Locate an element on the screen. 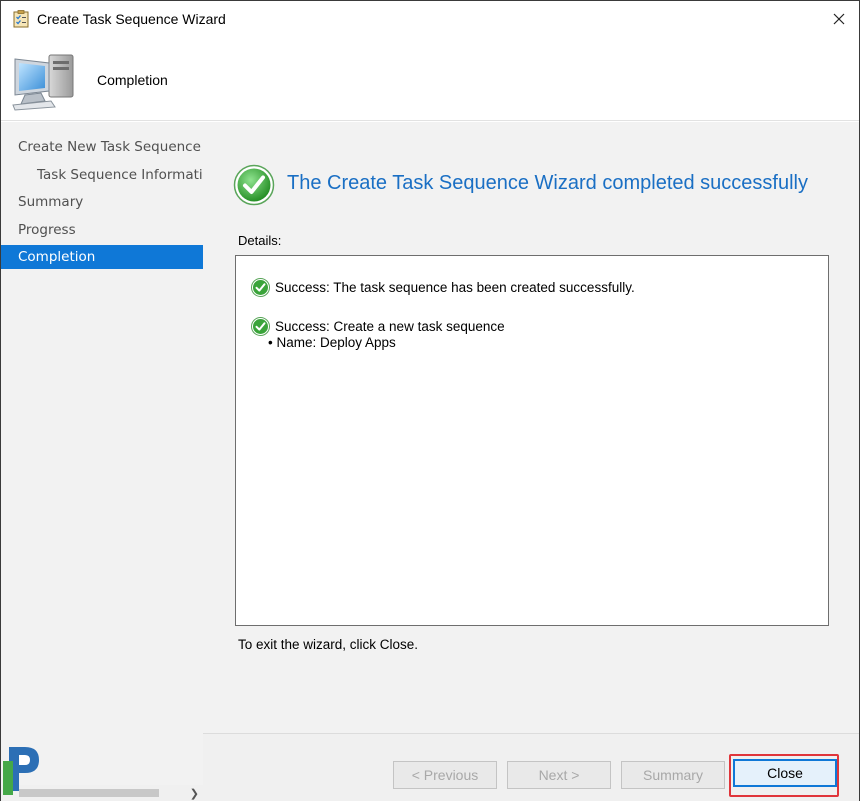 The width and height of the screenshot is (860, 801). next-button: Next > is located at coordinates (559, 775).